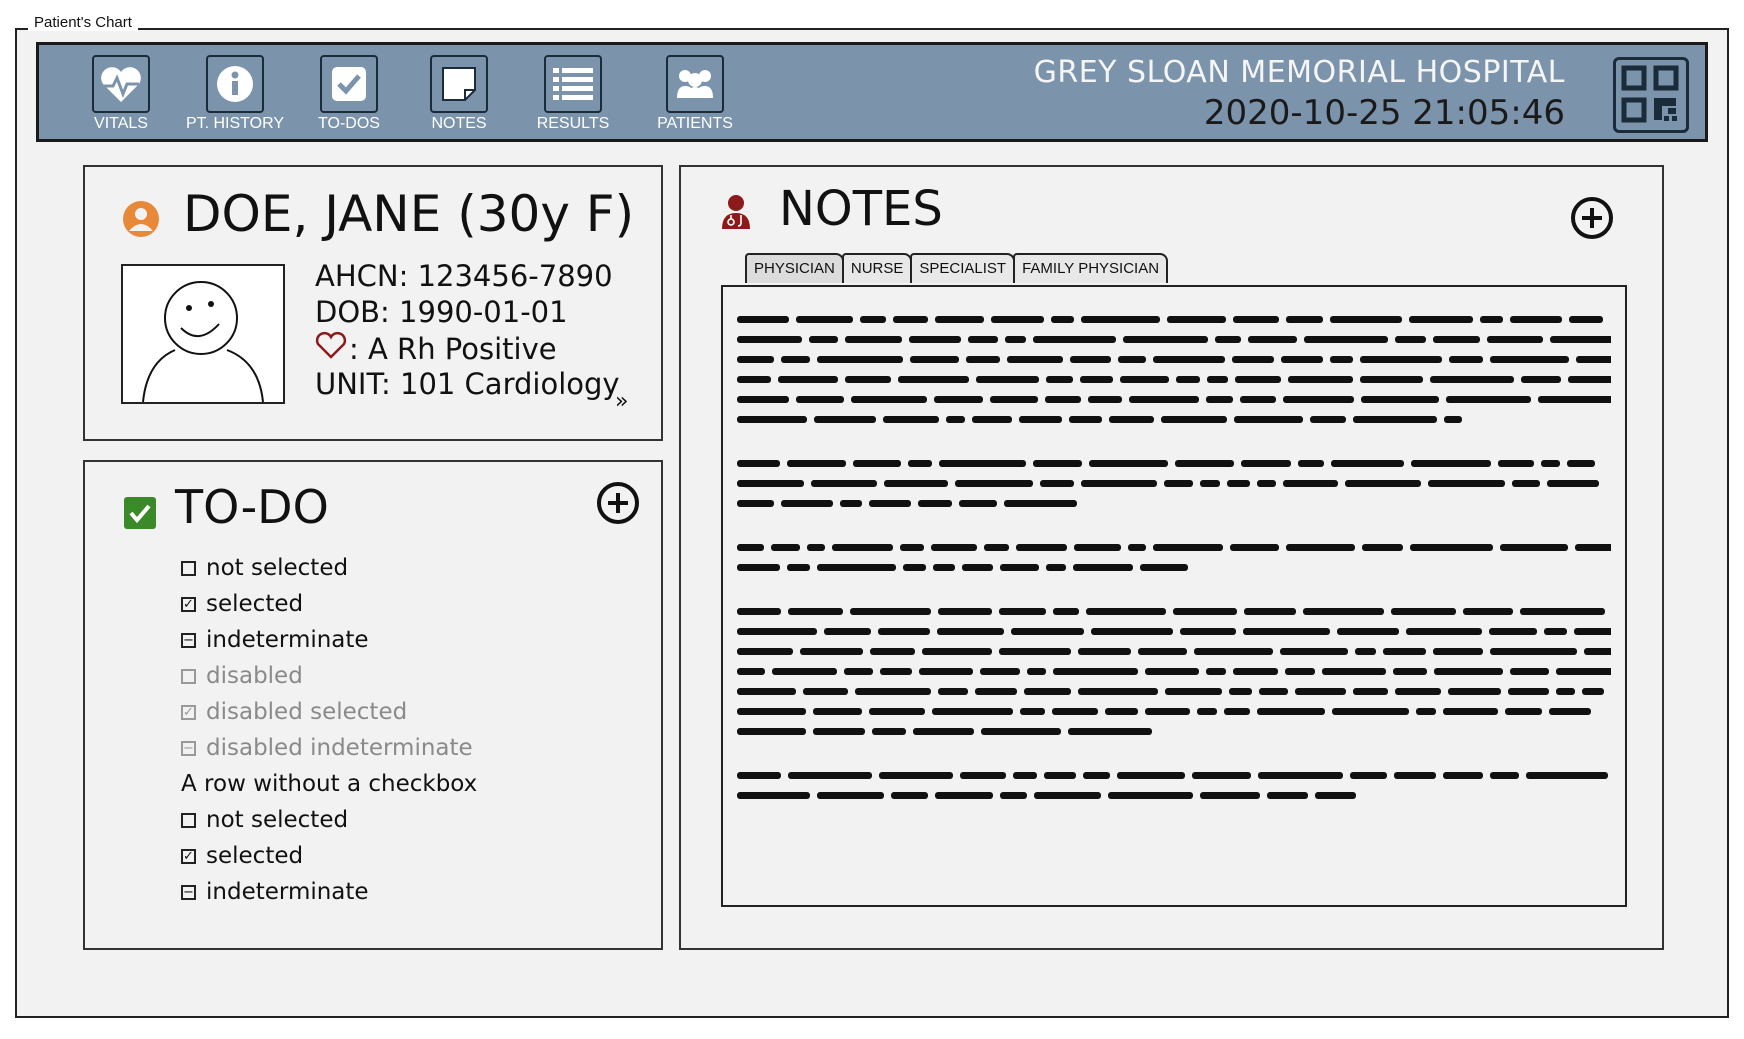  What do you see at coordinates (459, 98) in the screenshot?
I see `nav-notes: NOTES` at bounding box center [459, 98].